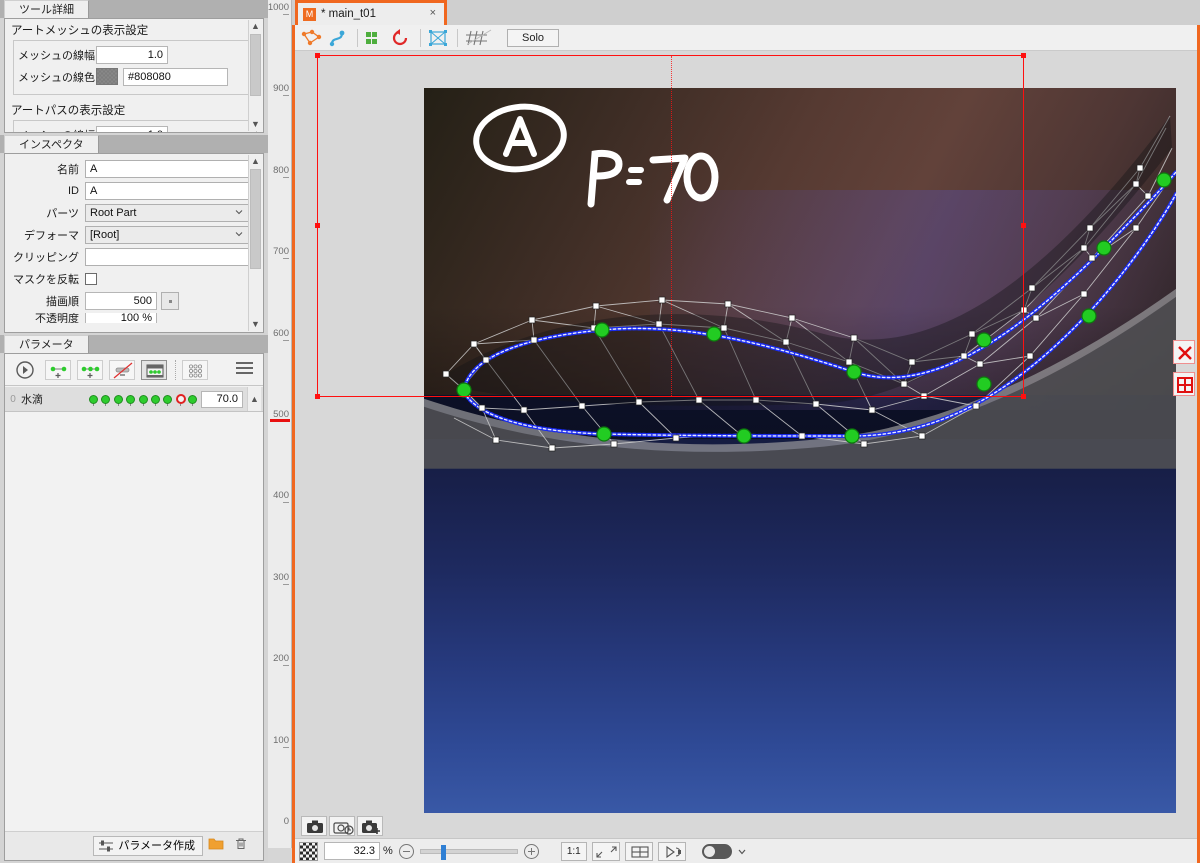 This screenshot has height=863, width=1200. Describe the element at coordinates (671, 851) in the screenshot. I see `onion-skin-icon` at that location.